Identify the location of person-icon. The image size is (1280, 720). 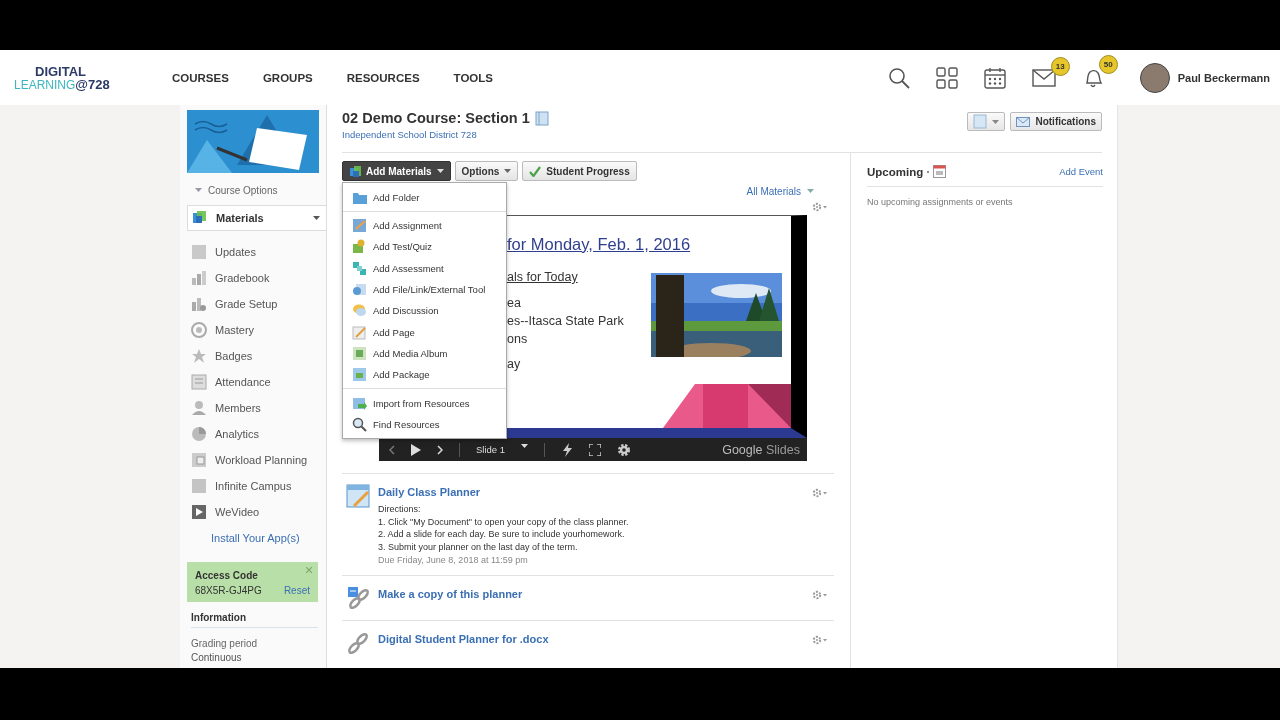
(199, 408).